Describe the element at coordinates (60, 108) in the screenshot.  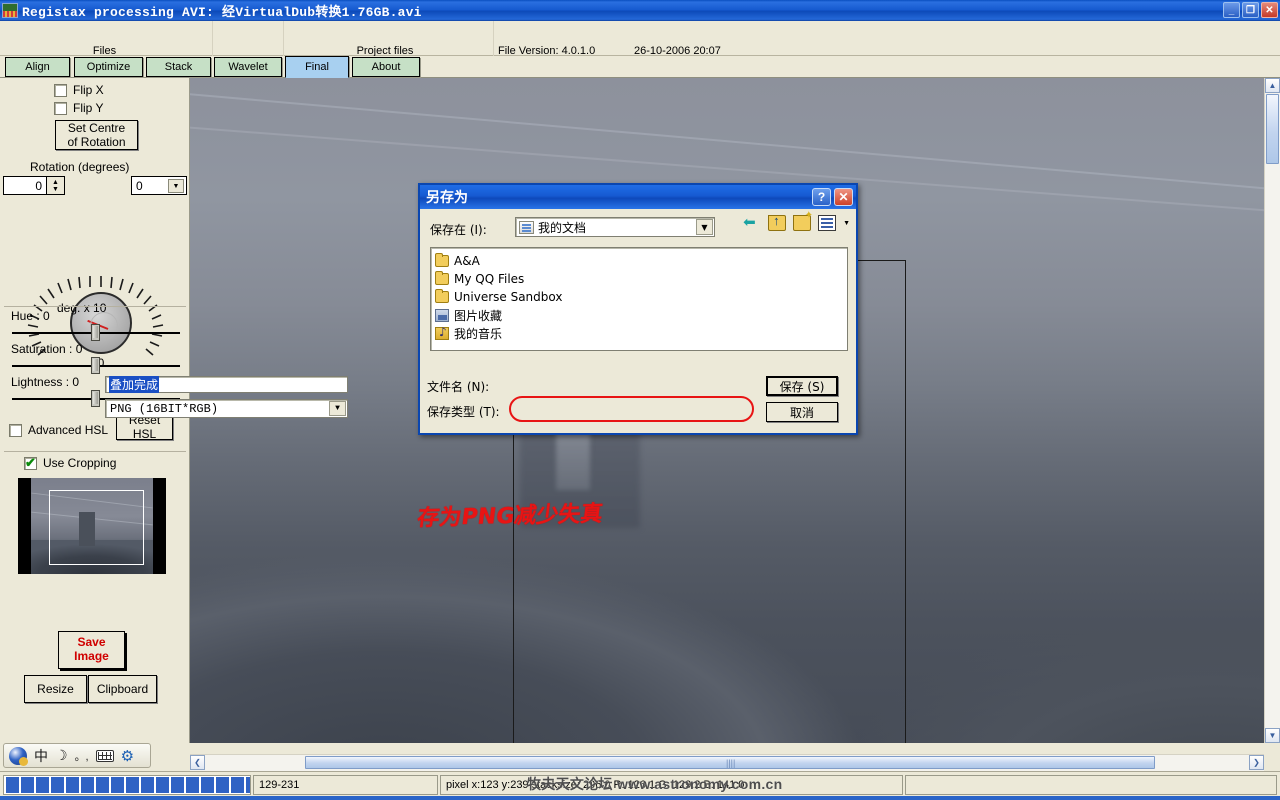
I see `flip-y-checkbox-box` at that location.